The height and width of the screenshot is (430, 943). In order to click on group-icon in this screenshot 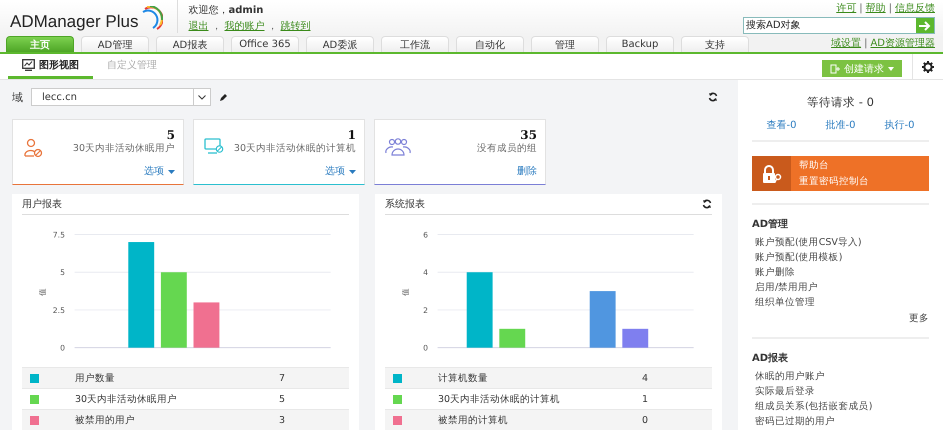, I will do `click(398, 147)`.